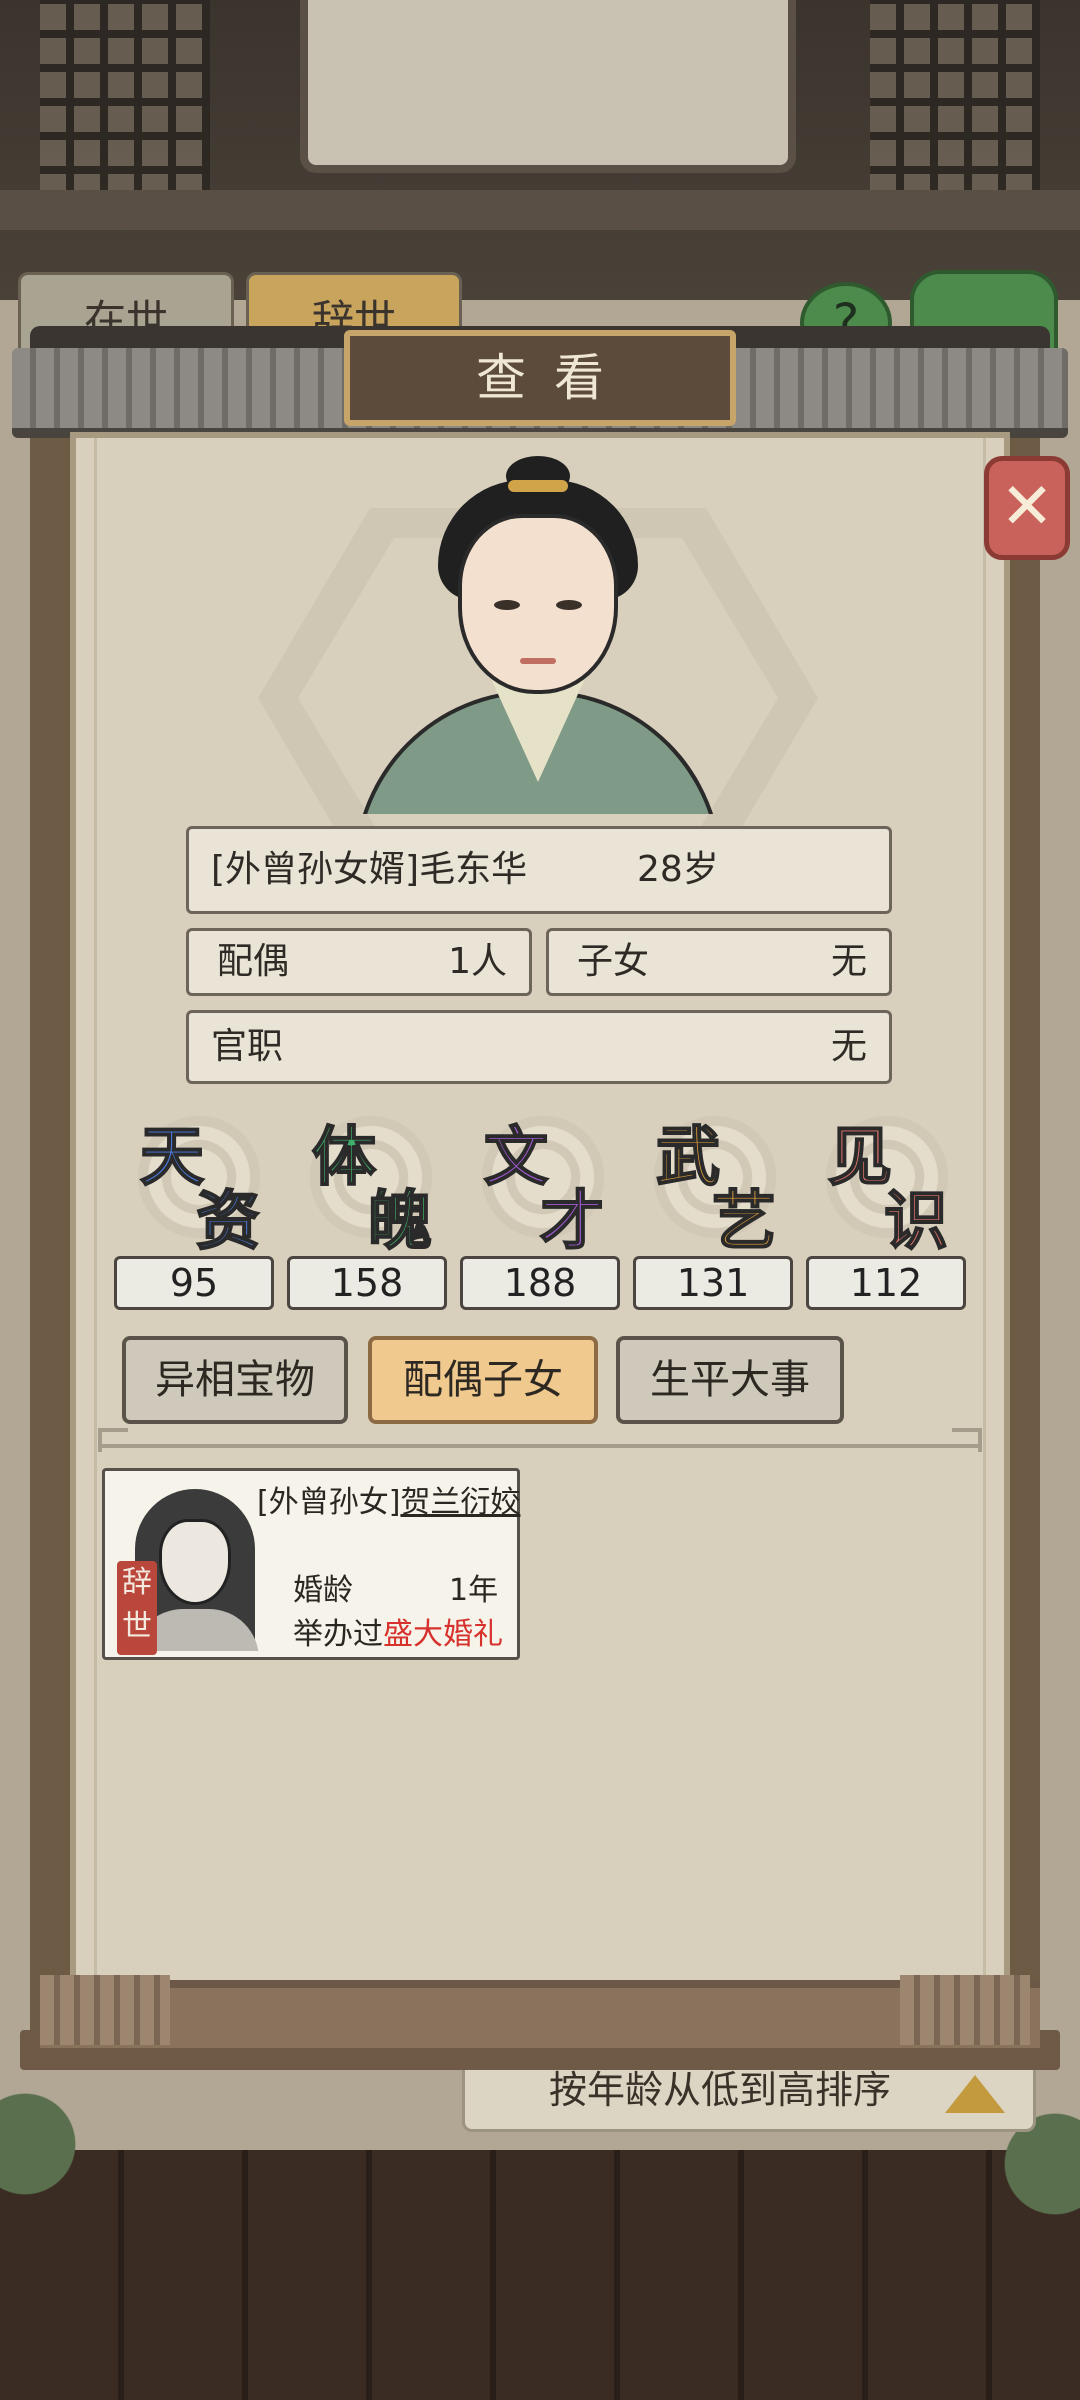  What do you see at coordinates (848, 961) in the screenshot?
I see `children-value: 无` at bounding box center [848, 961].